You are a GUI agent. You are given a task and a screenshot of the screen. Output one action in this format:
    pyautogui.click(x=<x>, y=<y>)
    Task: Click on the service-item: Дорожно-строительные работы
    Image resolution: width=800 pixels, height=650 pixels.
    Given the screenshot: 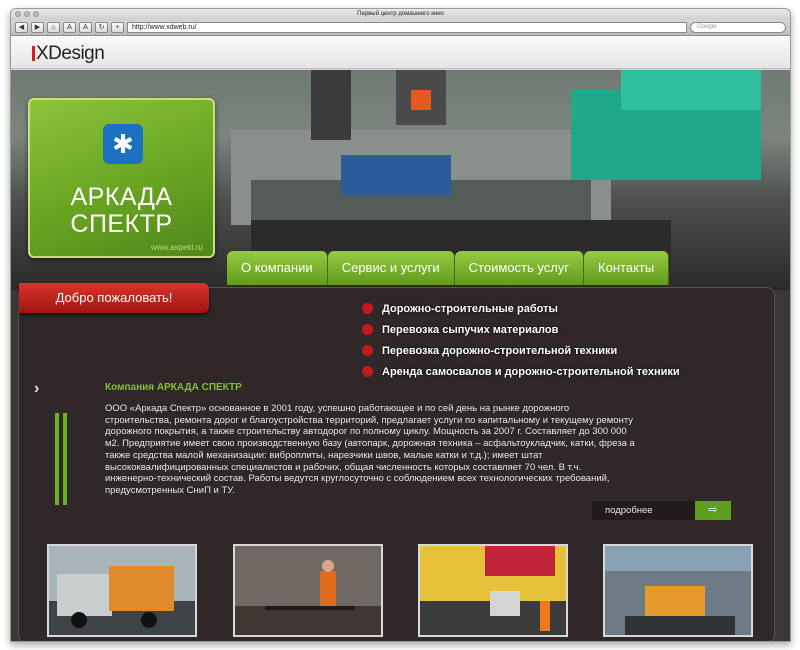 What is the action you would take?
    pyautogui.click(x=521, y=308)
    